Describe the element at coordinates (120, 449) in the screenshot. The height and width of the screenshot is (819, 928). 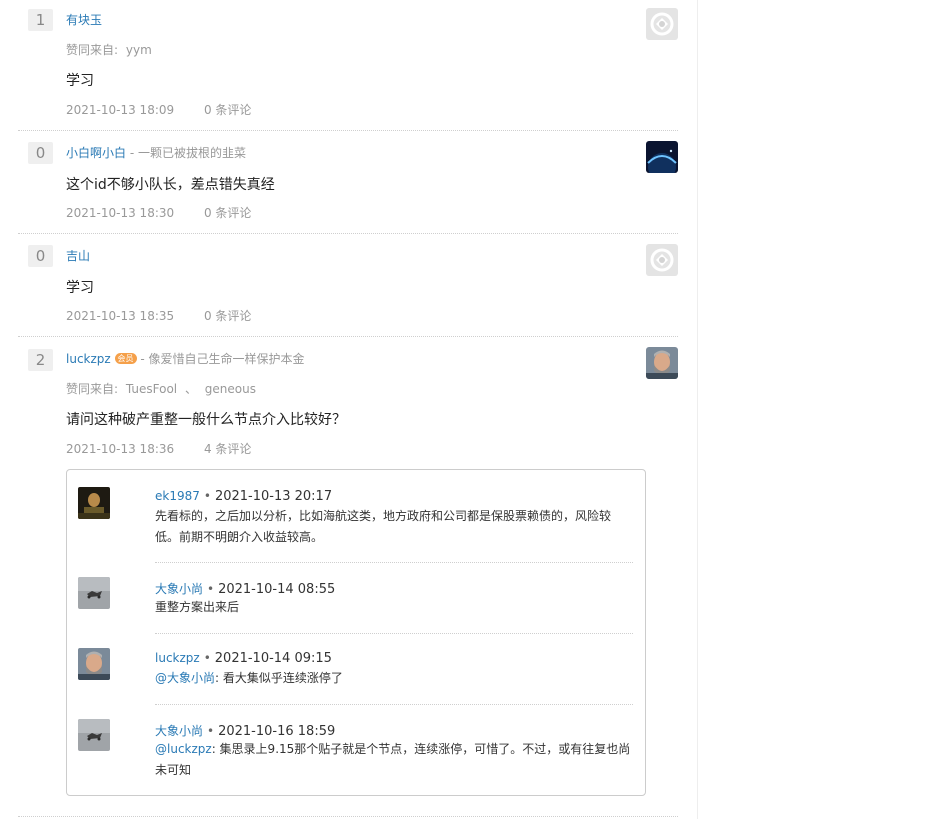
I see `answer-time: 2021-10-13 18:36` at that location.